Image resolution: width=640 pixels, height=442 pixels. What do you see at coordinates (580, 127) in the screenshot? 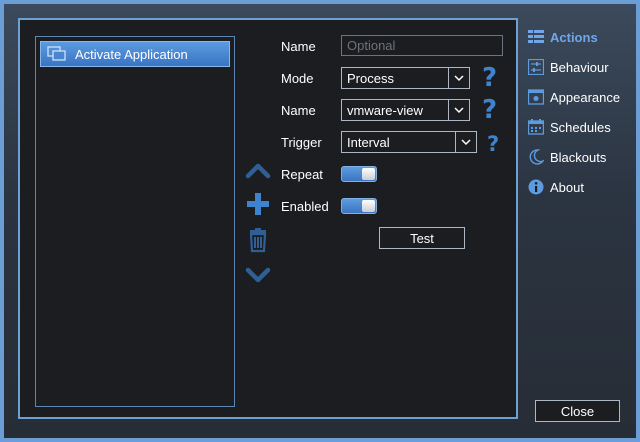
I see `nav-label: Schedules` at bounding box center [580, 127].